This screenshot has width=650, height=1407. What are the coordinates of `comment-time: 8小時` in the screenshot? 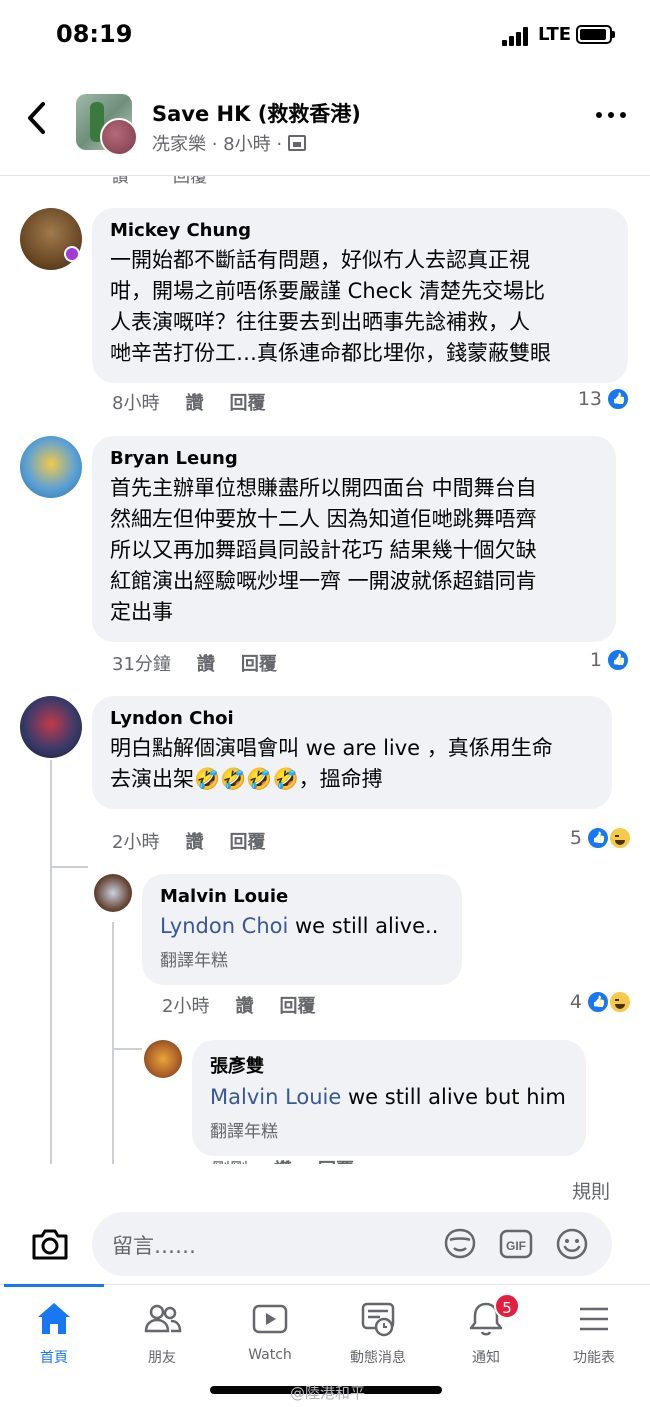 It's located at (136, 403).